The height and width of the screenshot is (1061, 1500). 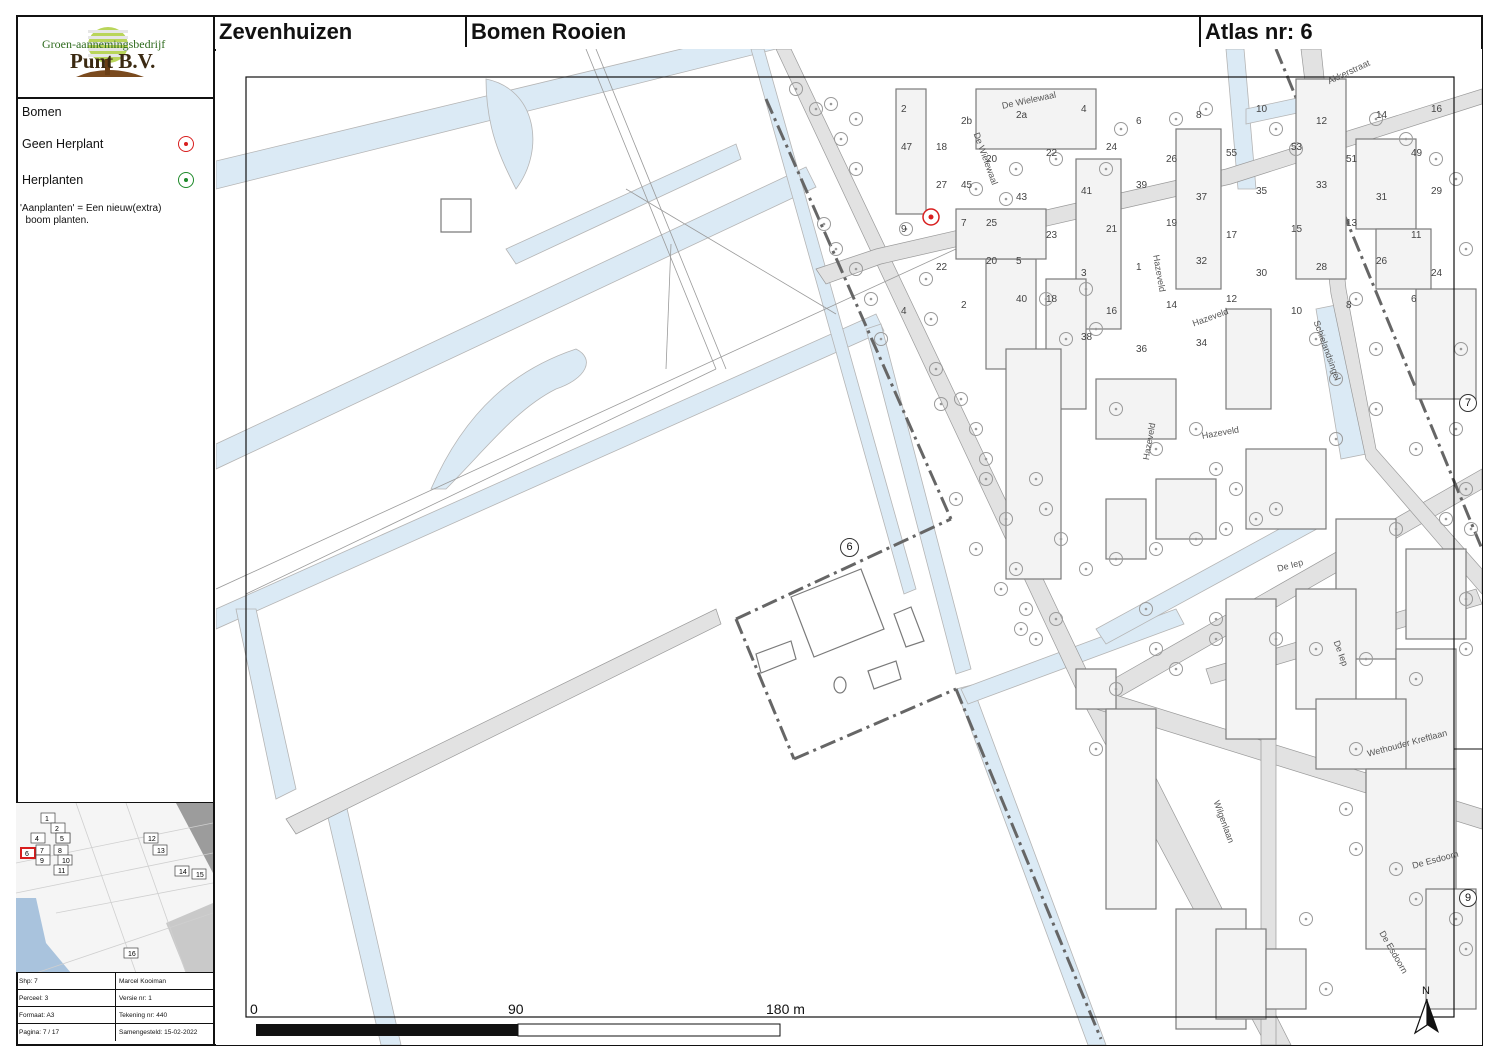 What do you see at coordinates (186, 144) in the screenshot?
I see `red-tree-marker-icon` at bounding box center [186, 144].